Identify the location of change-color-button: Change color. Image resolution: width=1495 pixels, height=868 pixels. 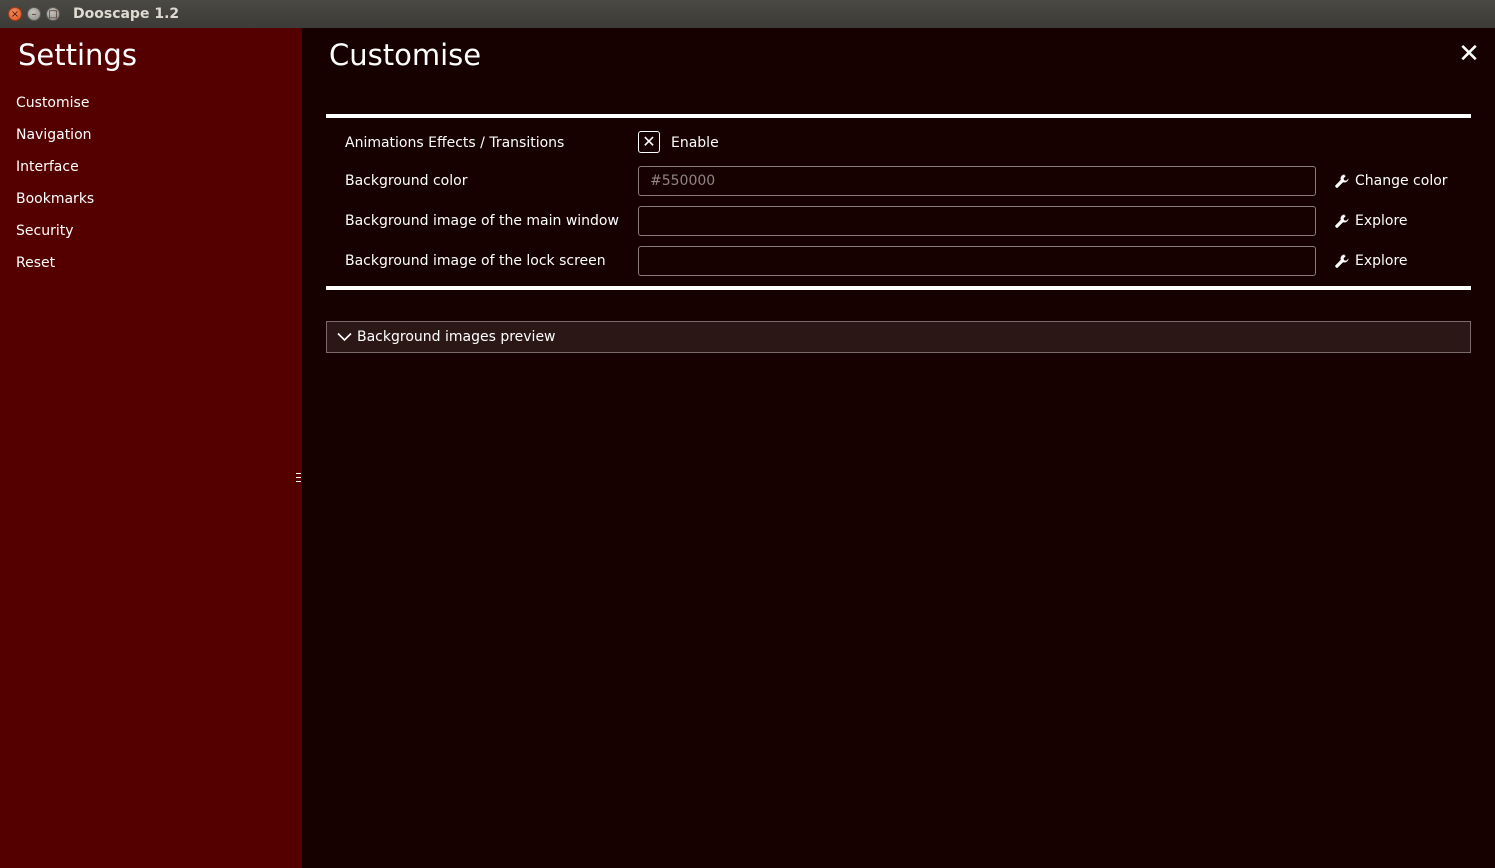
(1391, 181).